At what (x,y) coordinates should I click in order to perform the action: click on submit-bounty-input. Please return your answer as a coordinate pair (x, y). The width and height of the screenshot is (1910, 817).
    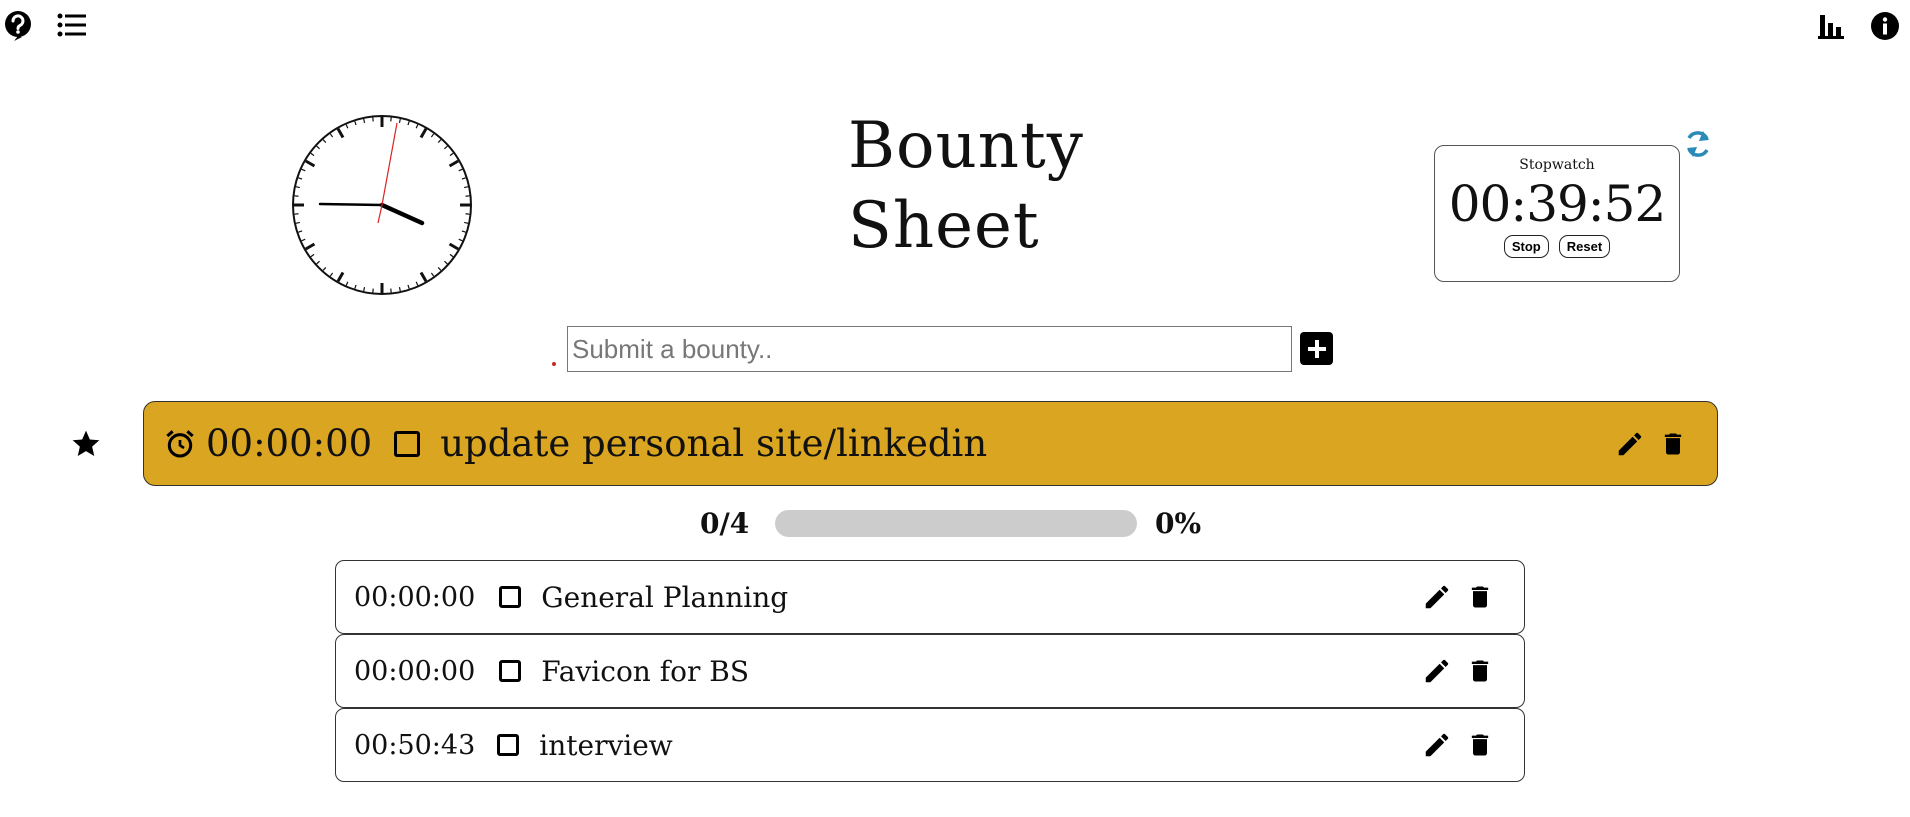
    Looking at the image, I should click on (929, 349).